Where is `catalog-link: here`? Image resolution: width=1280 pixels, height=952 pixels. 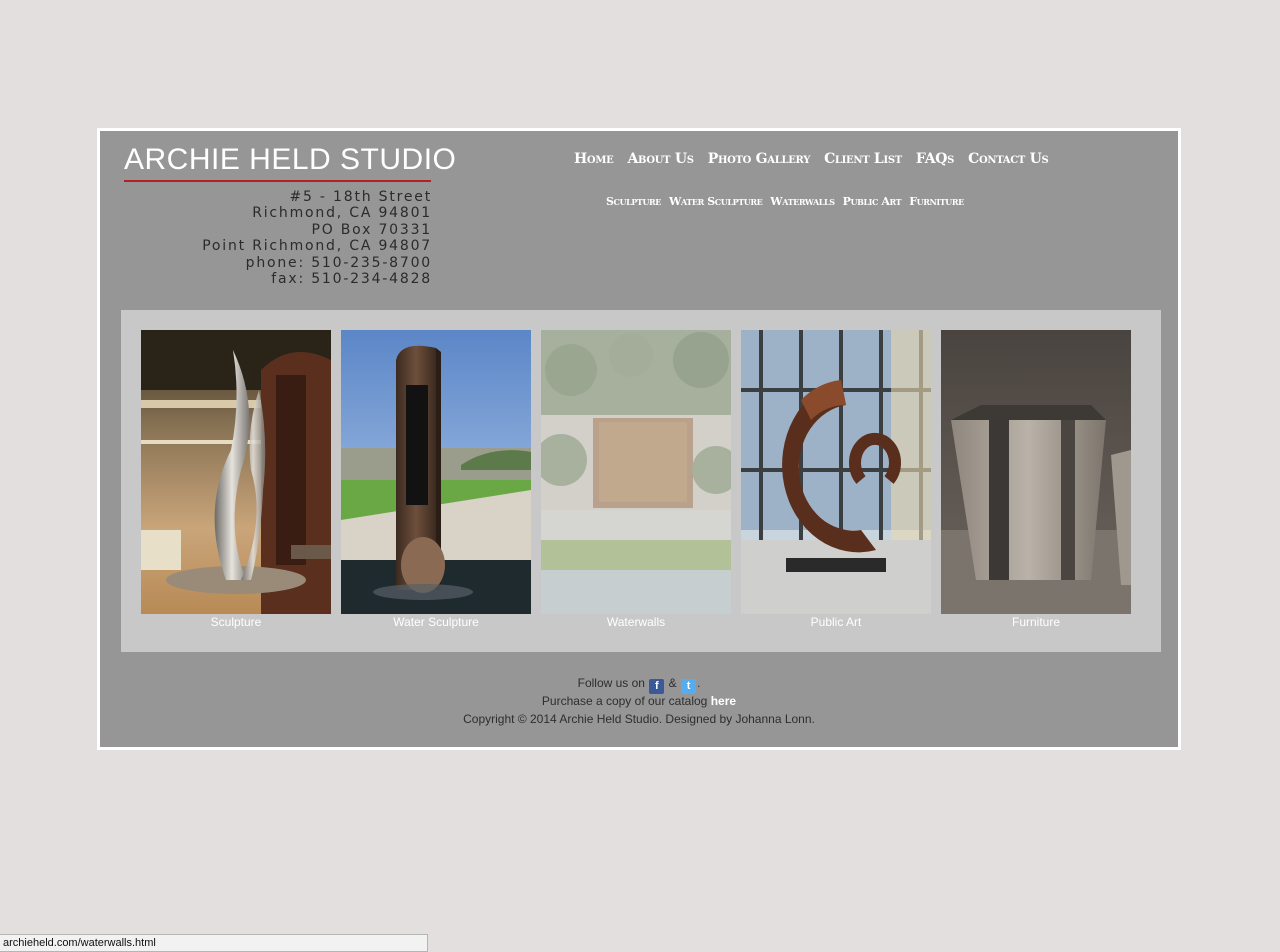
catalog-link: here is located at coordinates (723, 701).